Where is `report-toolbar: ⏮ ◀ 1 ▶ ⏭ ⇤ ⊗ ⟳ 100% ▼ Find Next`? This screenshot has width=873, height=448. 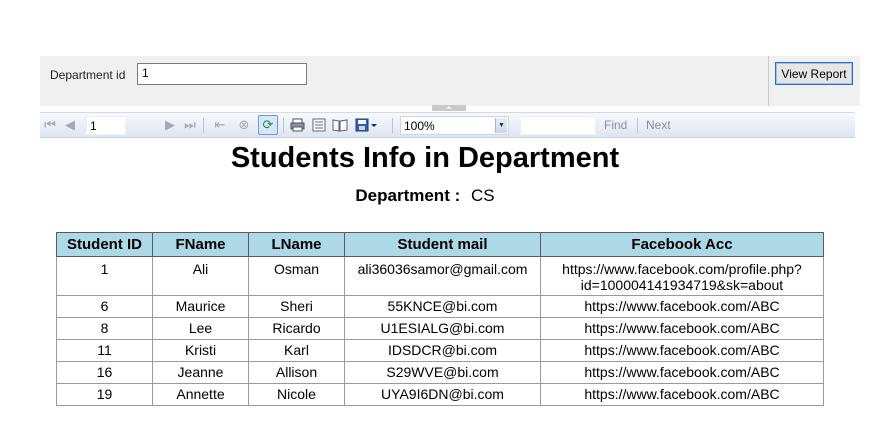
report-toolbar: ⏮ ◀ 1 ▶ ⏭ ⇤ ⊗ ⟳ 100% ▼ Find Next is located at coordinates (447, 125).